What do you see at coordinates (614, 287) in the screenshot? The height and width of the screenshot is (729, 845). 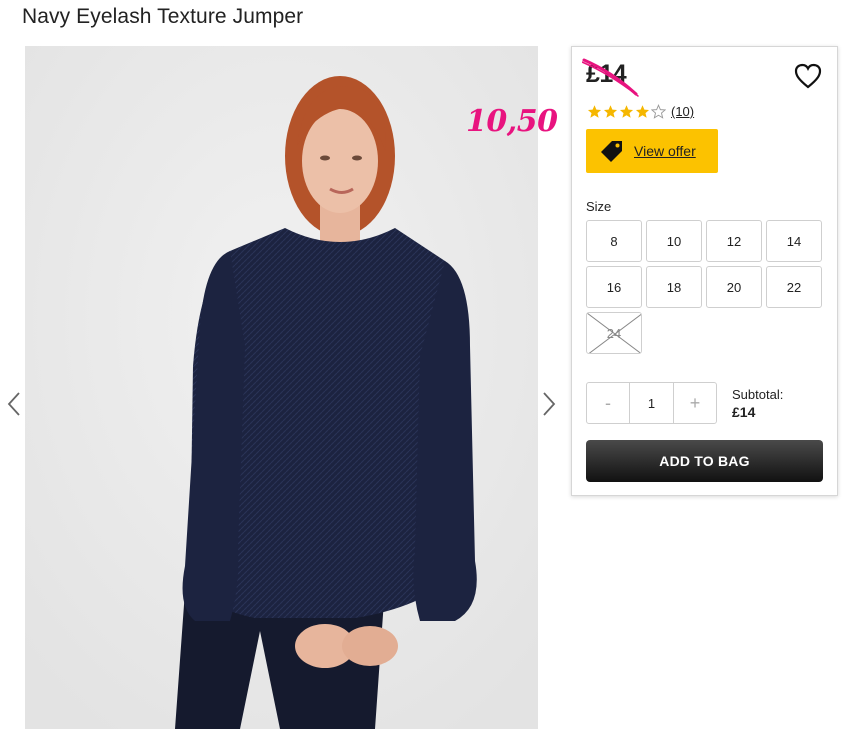 I see `size-option-16: 16` at bounding box center [614, 287].